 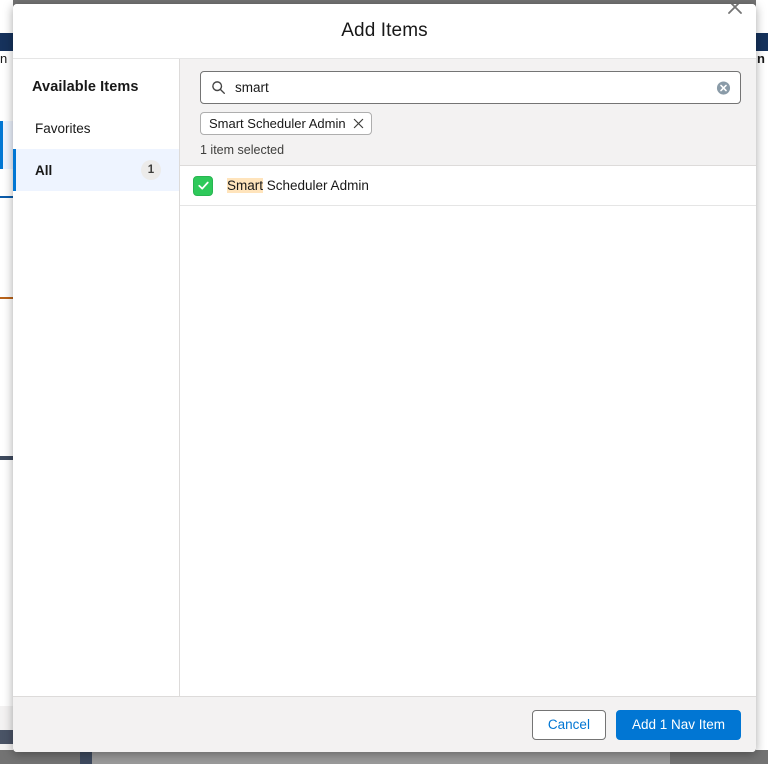 What do you see at coordinates (96, 128) in the screenshot?
I see `sidebar-item-favorites: Favorites` at bounding box center [96, 128].